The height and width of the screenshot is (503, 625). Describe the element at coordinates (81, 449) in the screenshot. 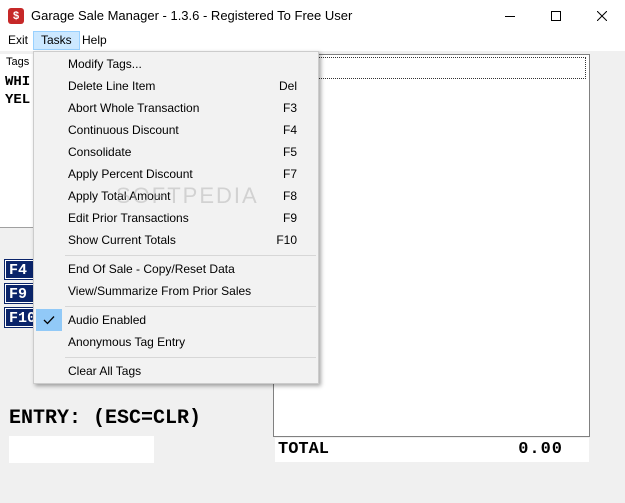

I see `entry-input` at that location.